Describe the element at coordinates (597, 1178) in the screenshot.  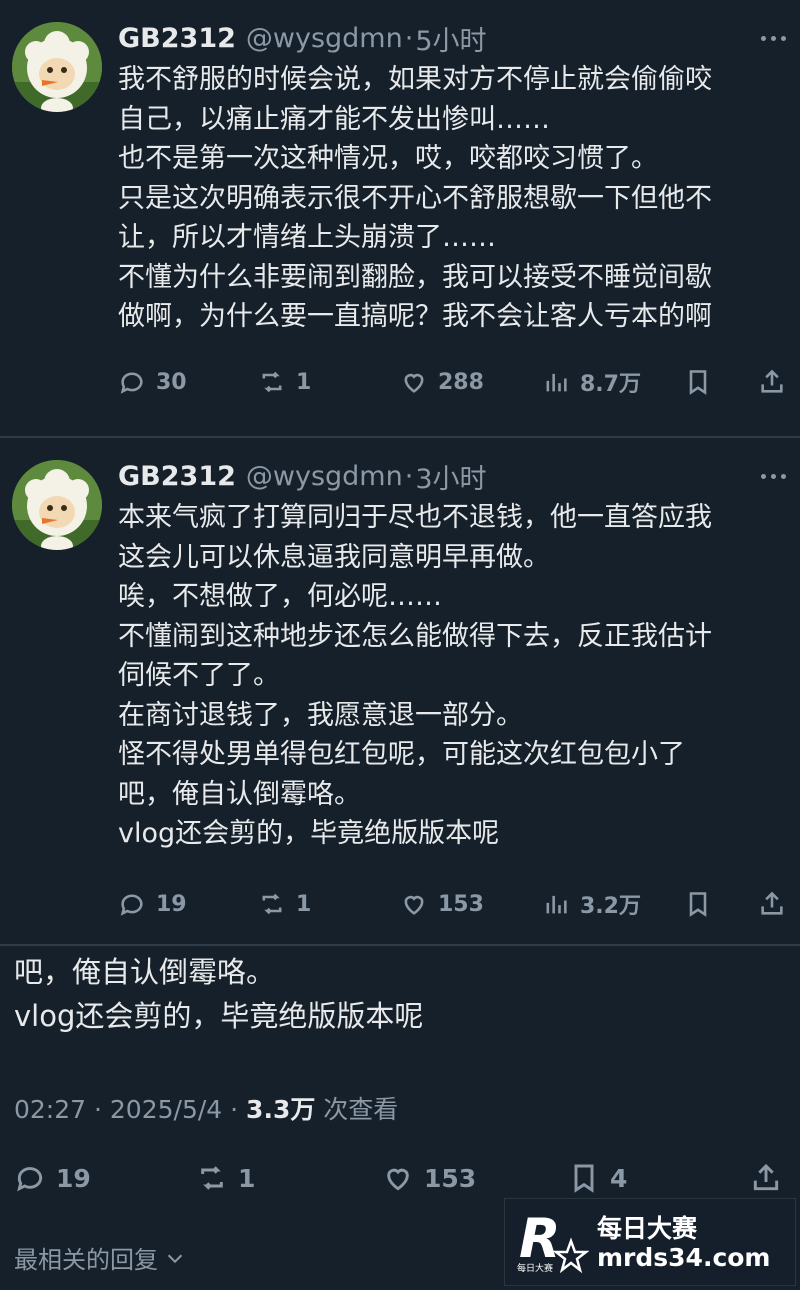
I see `bookmark-button: 4` at that location.